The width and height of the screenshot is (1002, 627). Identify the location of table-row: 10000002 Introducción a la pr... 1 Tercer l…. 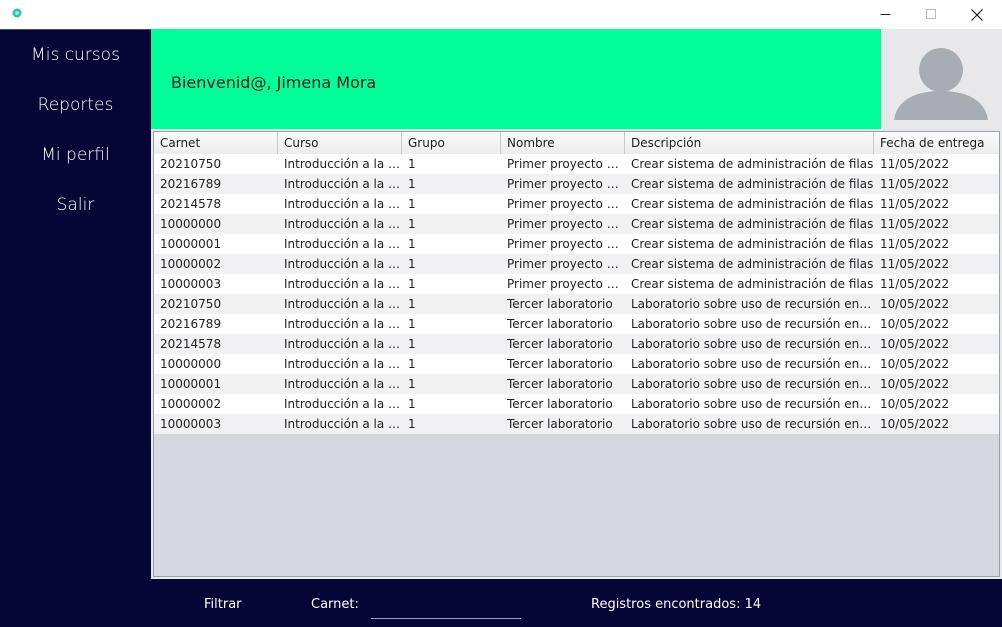
(576, 404).